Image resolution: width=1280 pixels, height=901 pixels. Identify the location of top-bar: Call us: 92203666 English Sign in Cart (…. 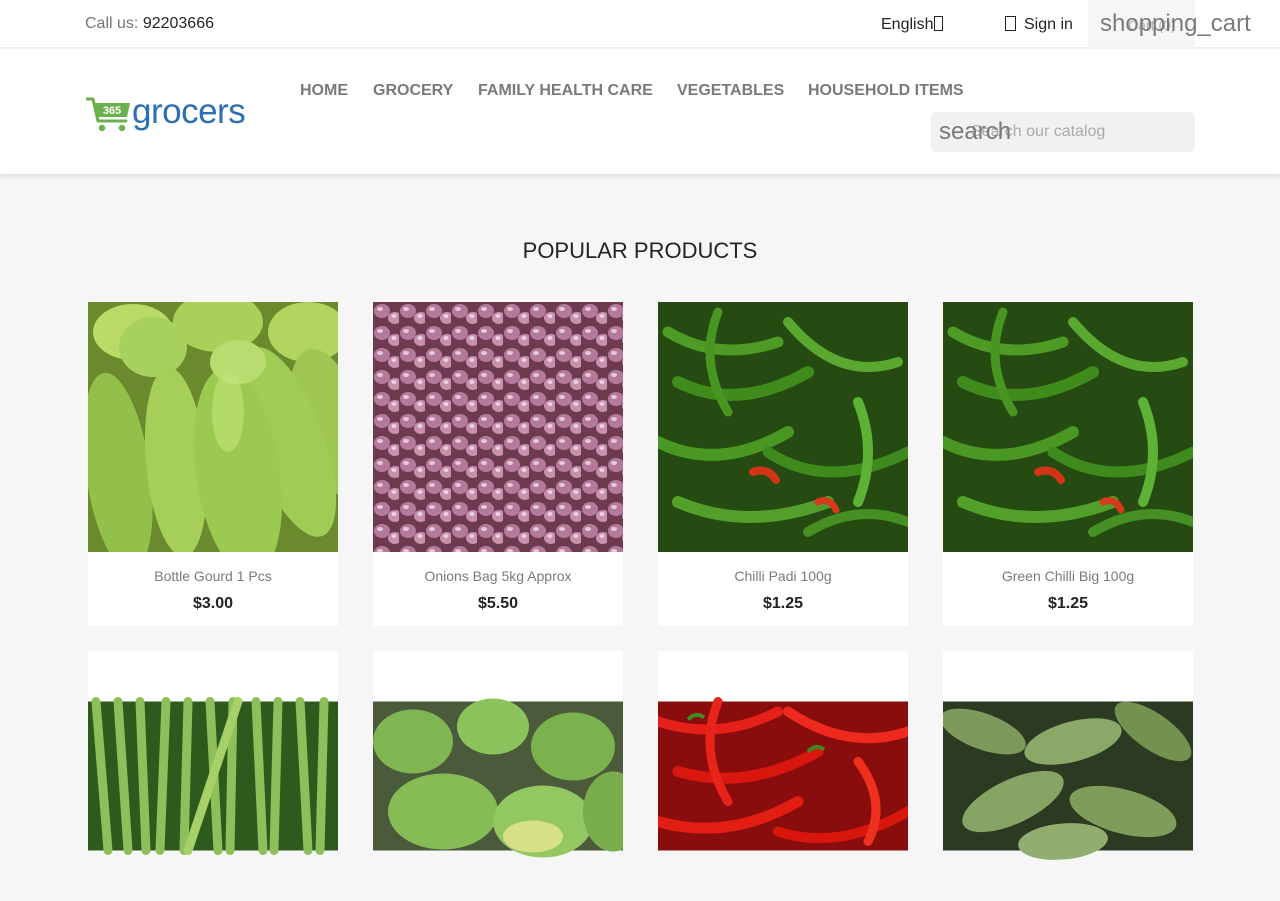
(640, 24).